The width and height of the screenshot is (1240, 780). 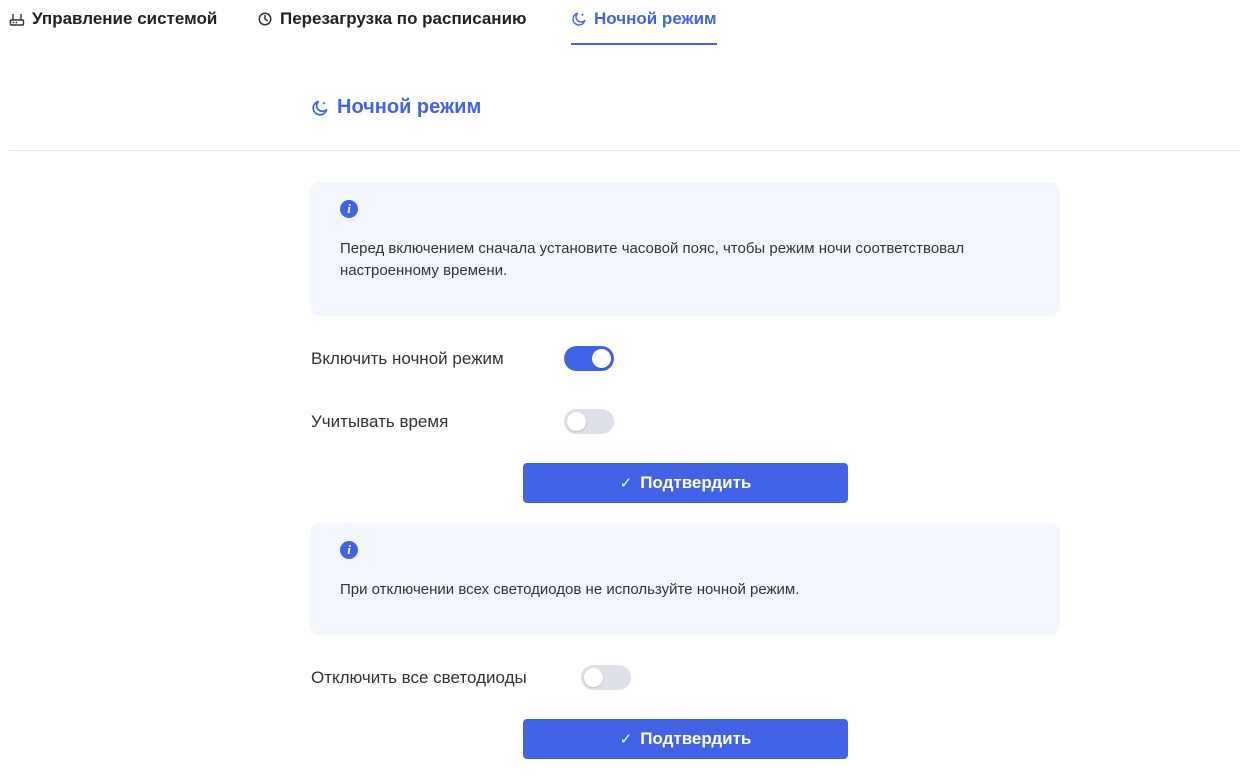 I want to click on divider, so click(x=624, y=150).